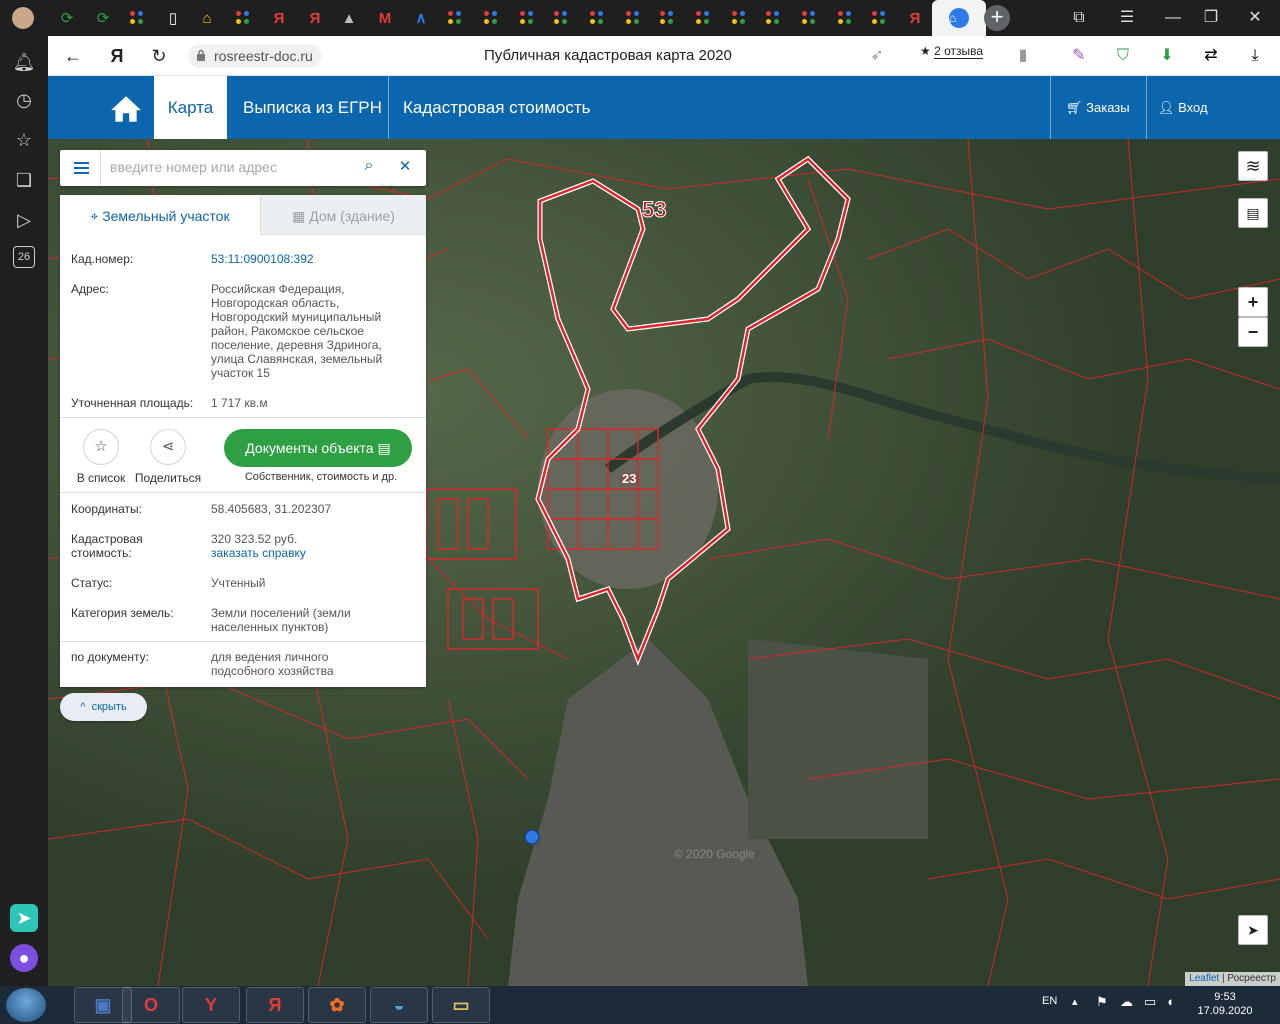 The width and height of the screenshot is (1280, 1024). What do you see at coordinates (190, 107) in the screenshot?
I see `nav-map: Карта` at bounding box center [190, 107].